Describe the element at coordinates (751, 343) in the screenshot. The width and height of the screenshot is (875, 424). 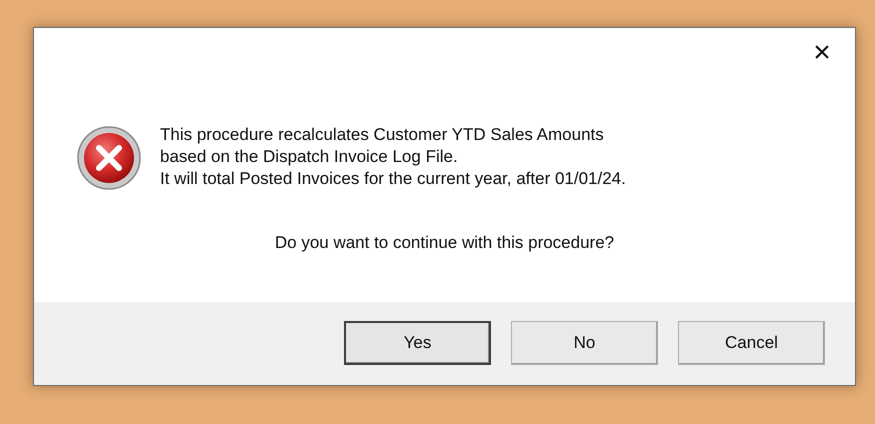
I see `dialog-button: Cancel` at that location.